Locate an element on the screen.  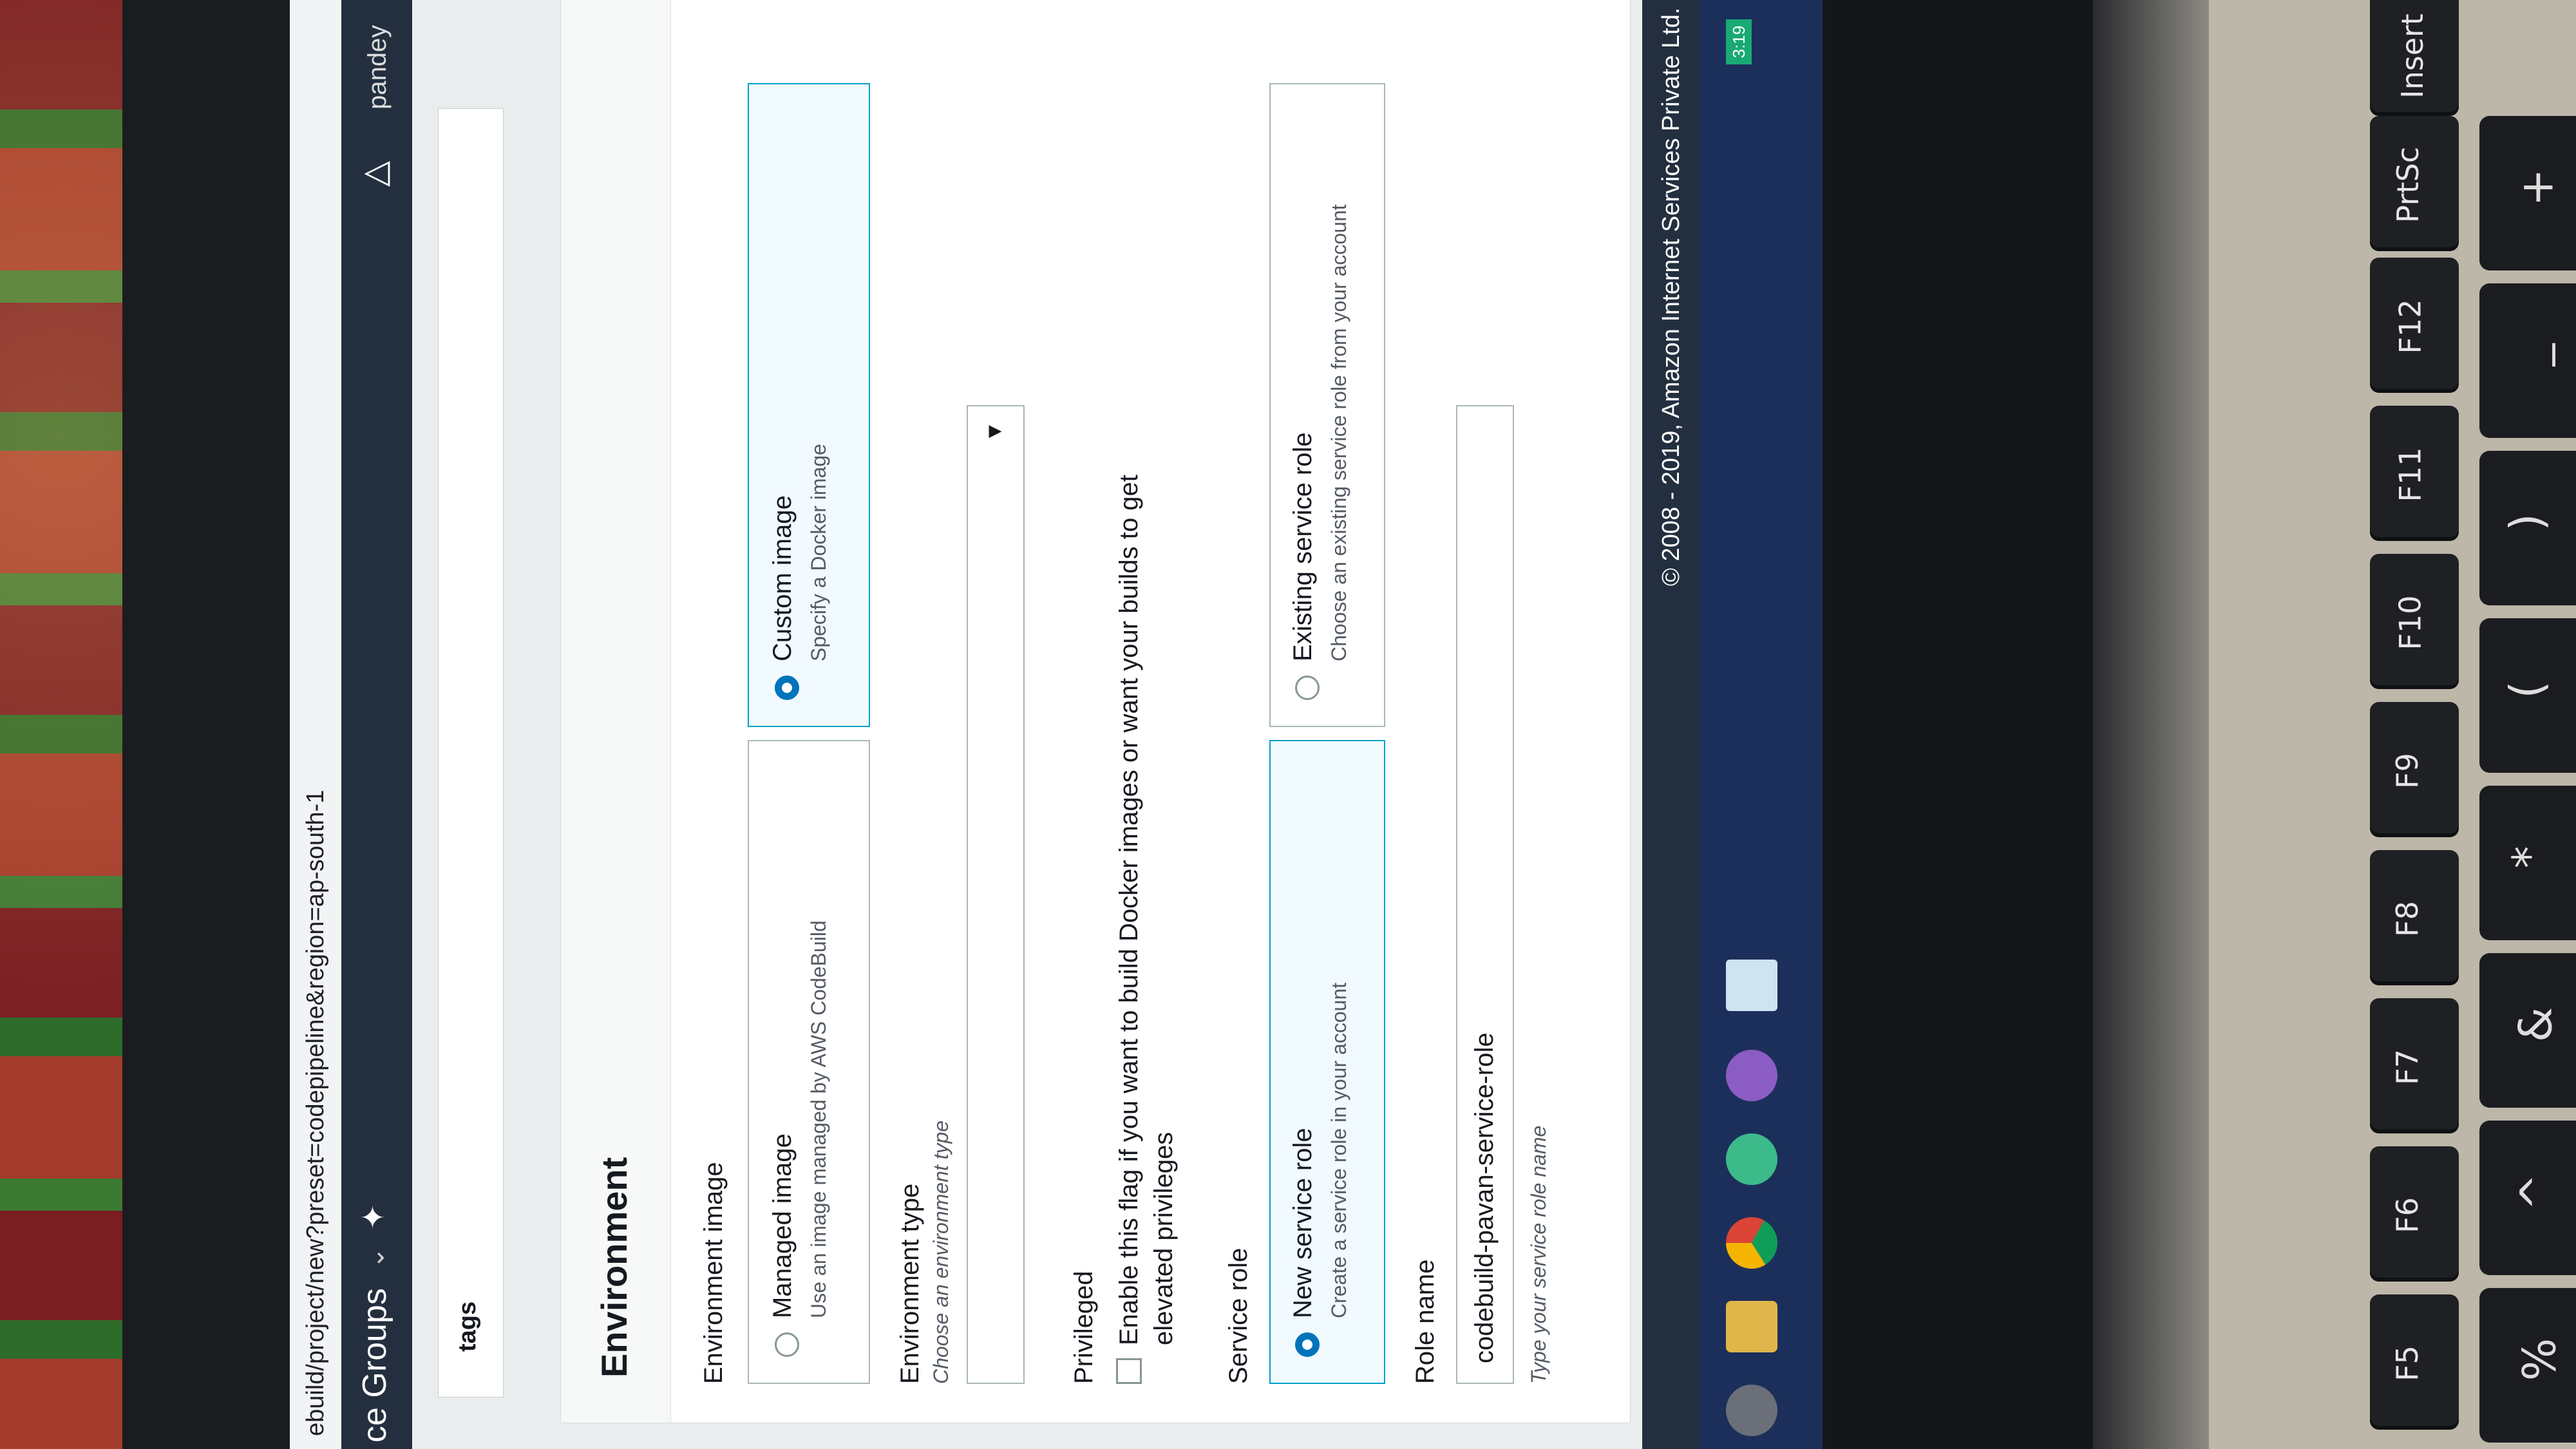
key-caret: ^ is located at coordinates (2527, 1198).